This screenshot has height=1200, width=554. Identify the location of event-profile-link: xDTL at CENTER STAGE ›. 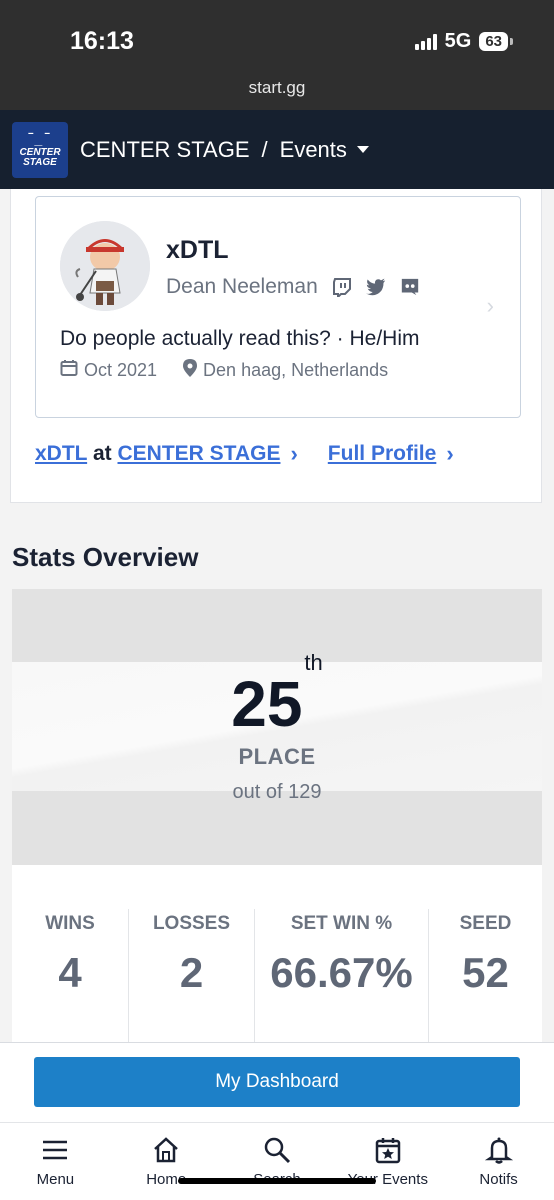
(166, 454).